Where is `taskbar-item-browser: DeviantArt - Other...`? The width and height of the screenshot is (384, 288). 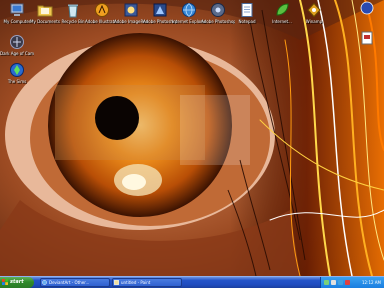 taskbar-item-browser: DeviantArt - Other... is located at coordinates (75, 282).